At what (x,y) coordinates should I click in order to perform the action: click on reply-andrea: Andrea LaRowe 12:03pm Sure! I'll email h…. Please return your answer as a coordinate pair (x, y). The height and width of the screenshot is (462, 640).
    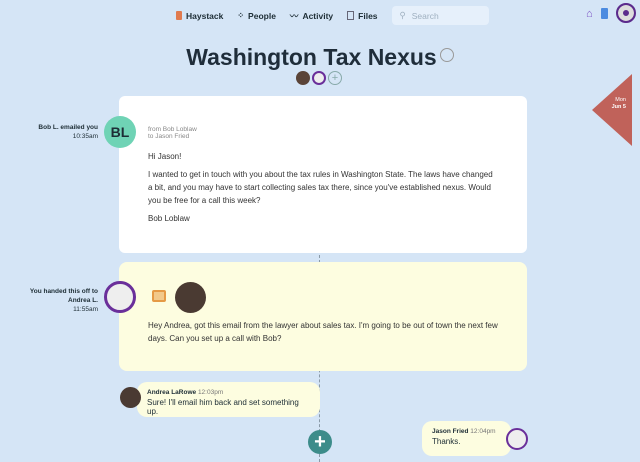
    Looking at the image, I should click on (228, 399).